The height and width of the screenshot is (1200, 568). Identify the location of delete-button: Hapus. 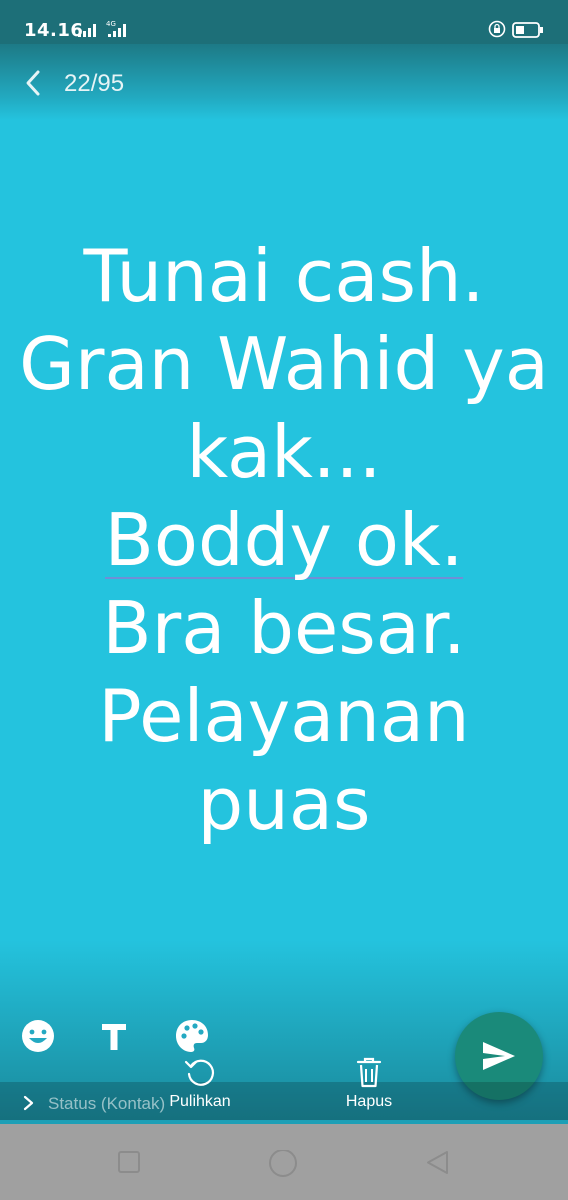
(369, 1083).